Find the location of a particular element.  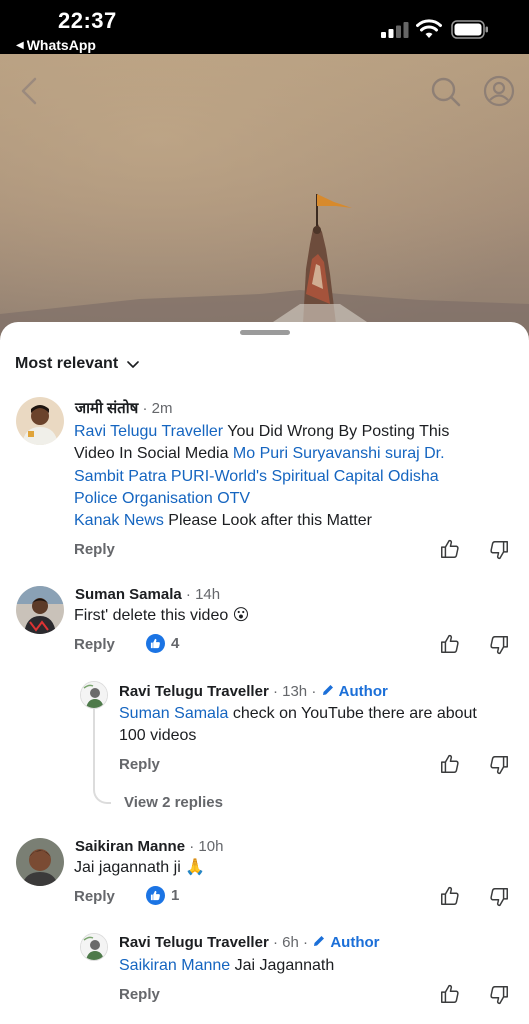

comment-text-line: Please Look after this Matter is located at coordinates (267, 521).